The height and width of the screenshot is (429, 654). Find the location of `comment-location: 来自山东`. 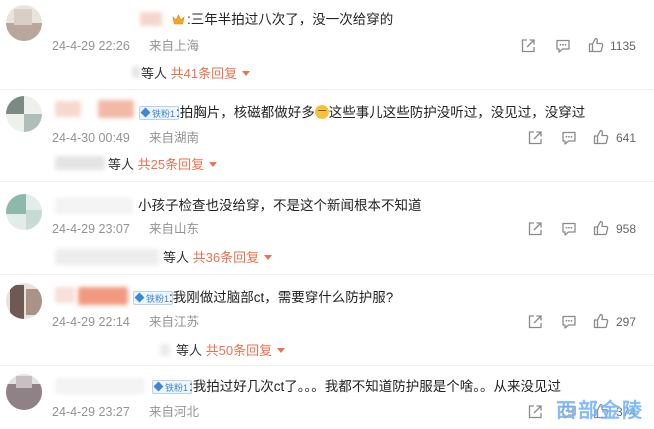

comment-location: 来自山东 is located at coordinates (174, 229).